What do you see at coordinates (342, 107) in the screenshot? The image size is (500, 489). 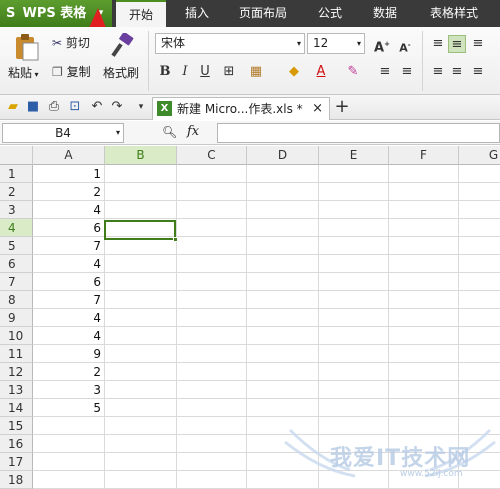 I see `new-tab-button: +` at bounding box center [342, 107].